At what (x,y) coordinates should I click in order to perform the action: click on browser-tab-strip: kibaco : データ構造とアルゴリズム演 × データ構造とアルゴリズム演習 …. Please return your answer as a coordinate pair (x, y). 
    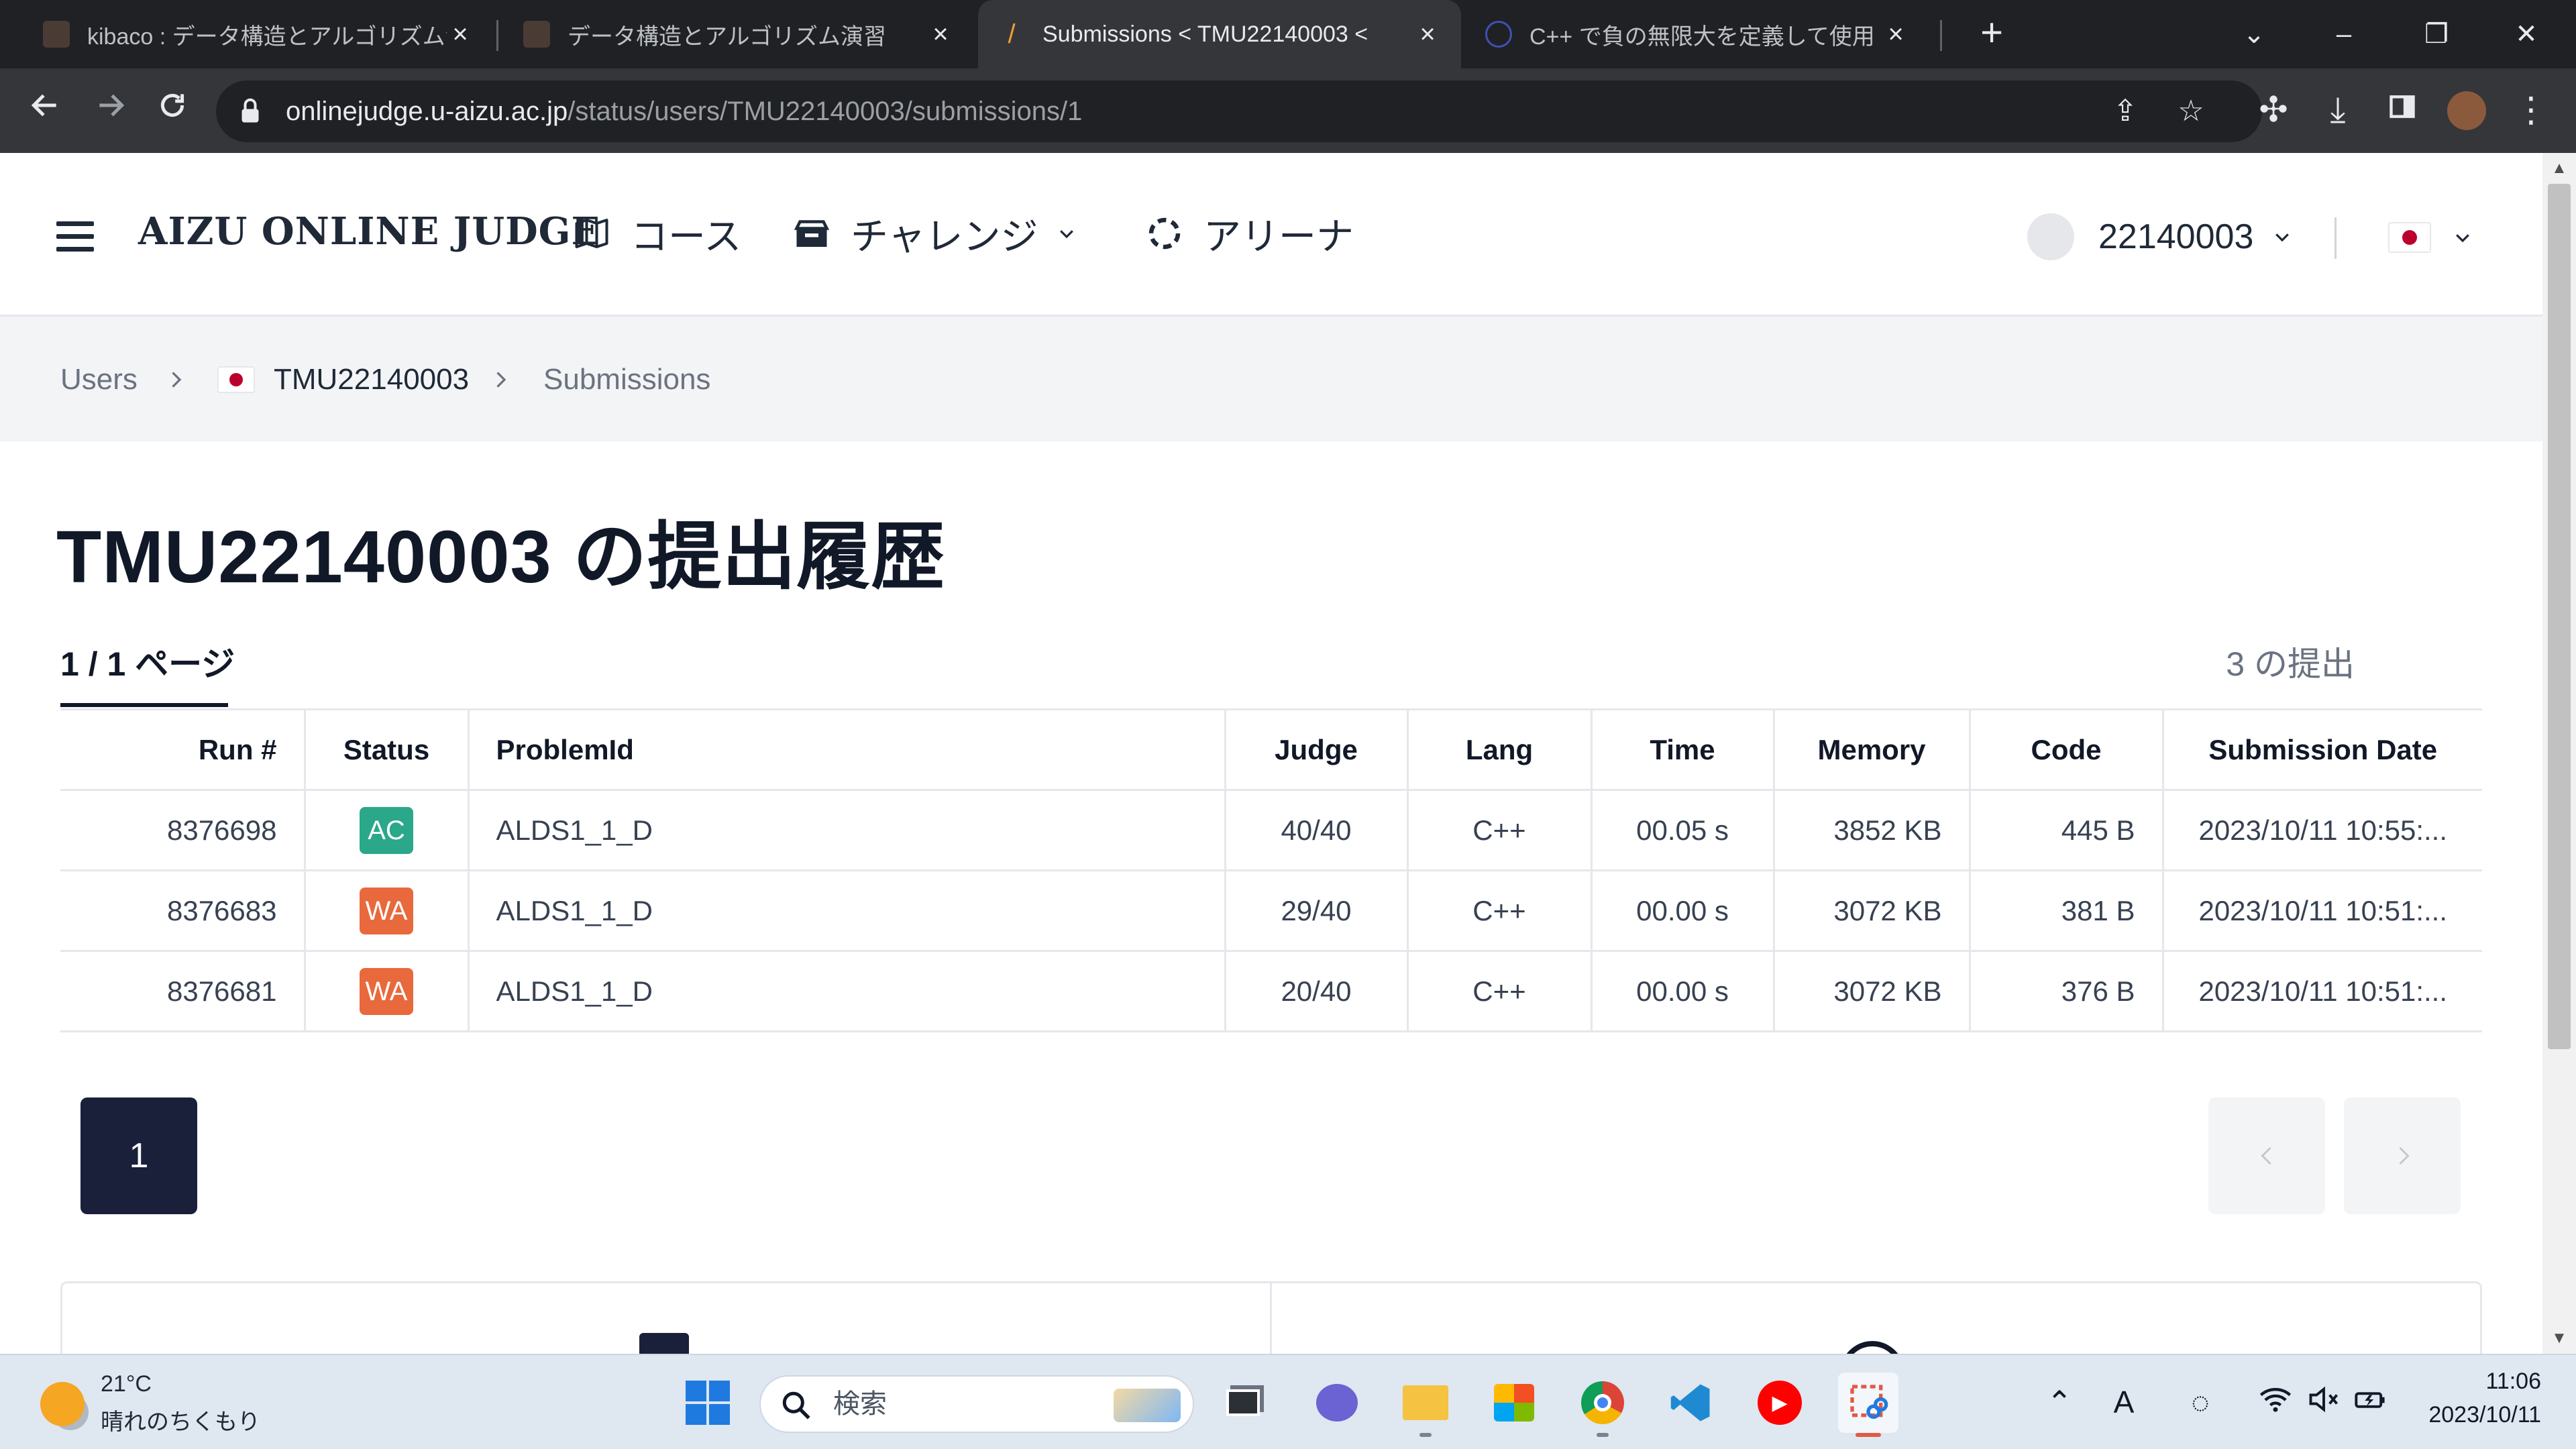
    Looking at the image, I should click on (1288, 34).